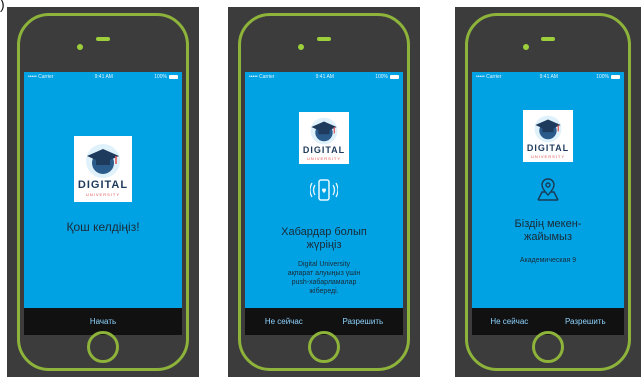 The image size is (643, 380). Describe the element at coordinates (324, 245) in the screenshot. I see `title-line: жүріңіз` at that location.